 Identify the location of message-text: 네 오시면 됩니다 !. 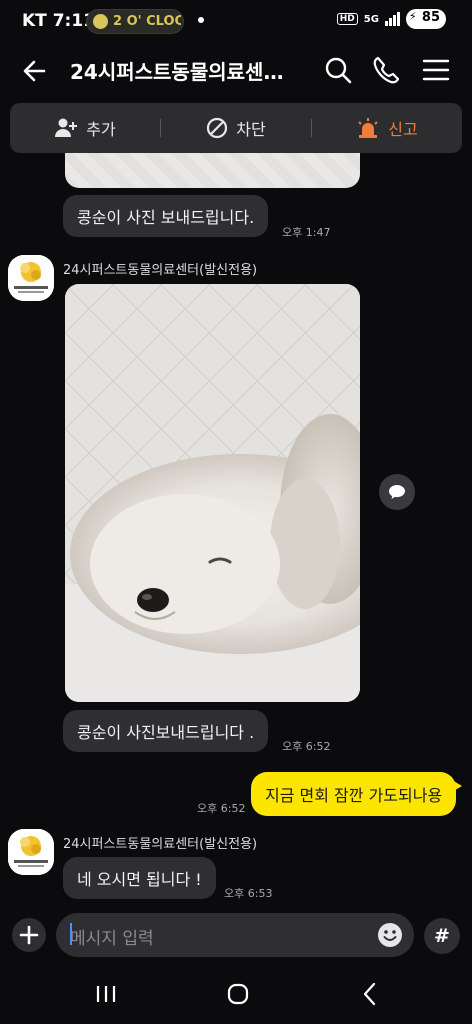
(139, 879).